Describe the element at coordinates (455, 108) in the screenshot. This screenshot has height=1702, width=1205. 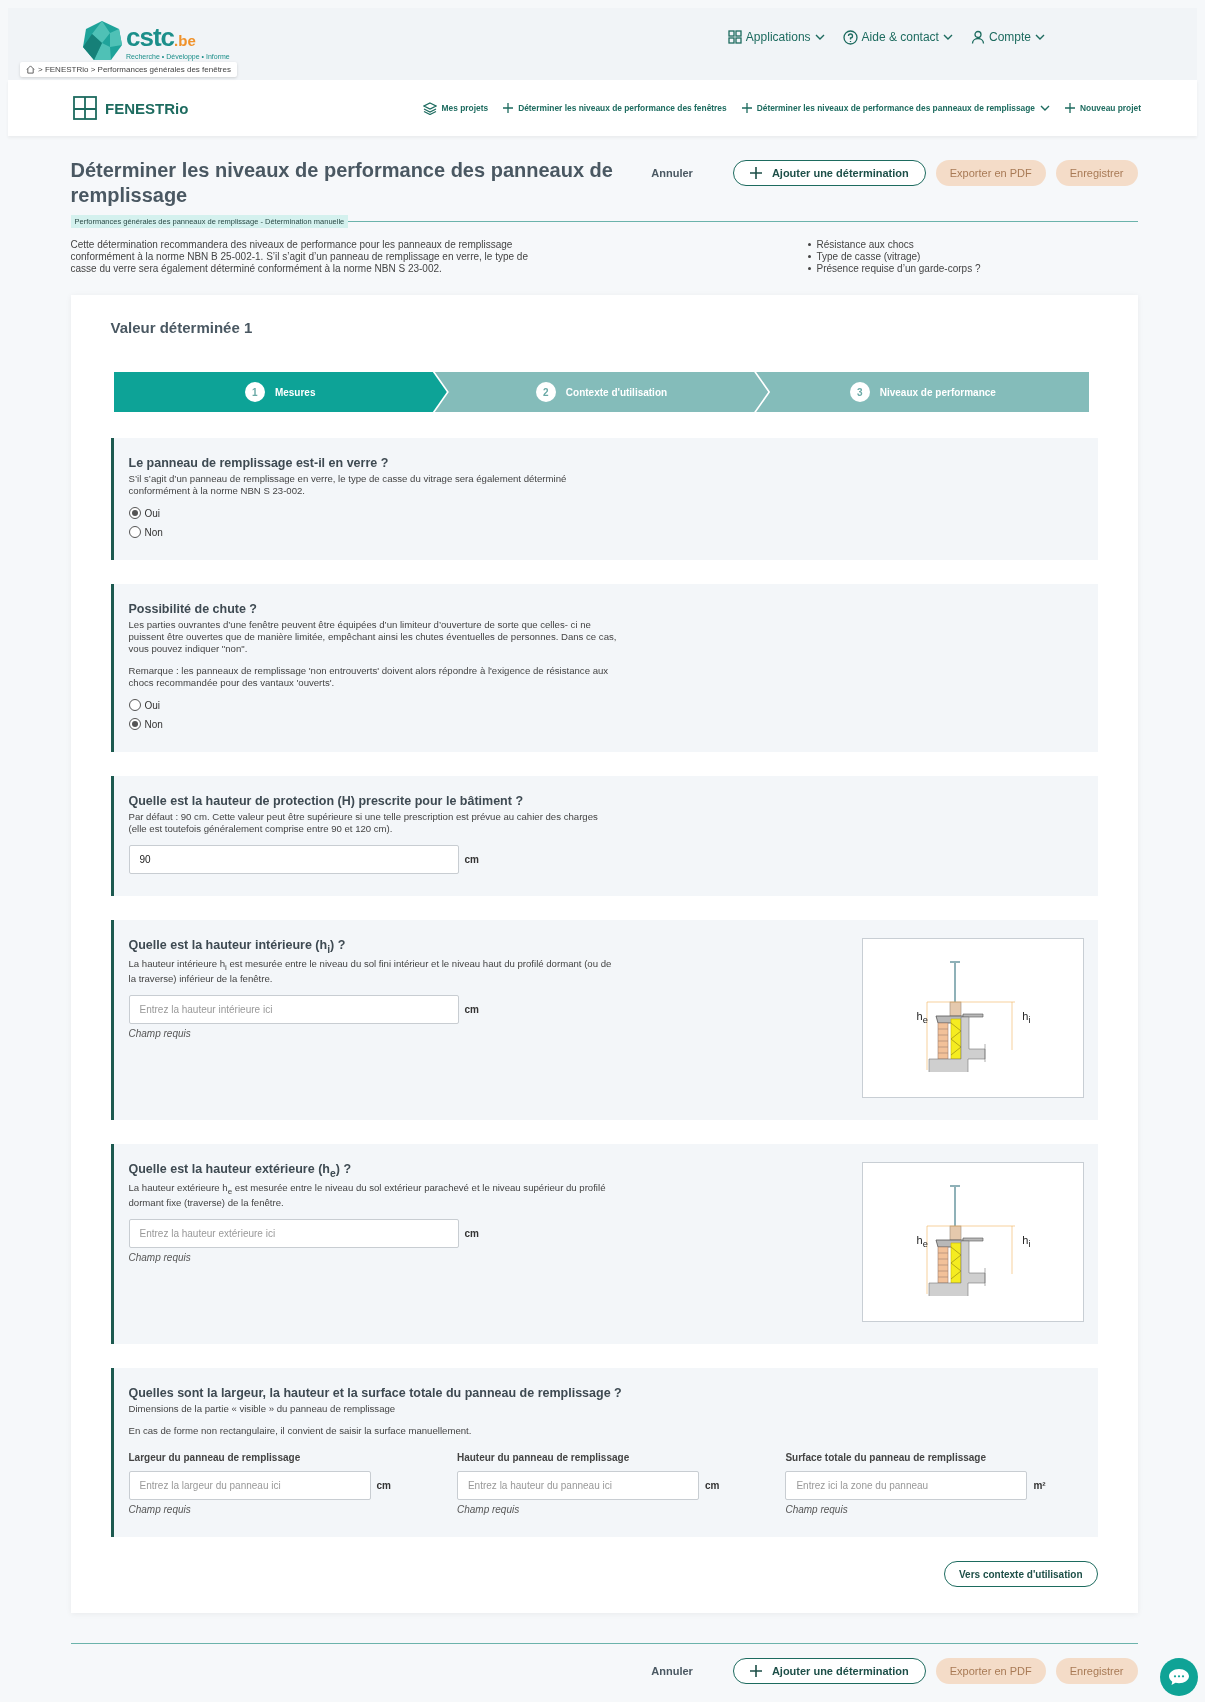
I see `nav-link: Mes projets` at that location.